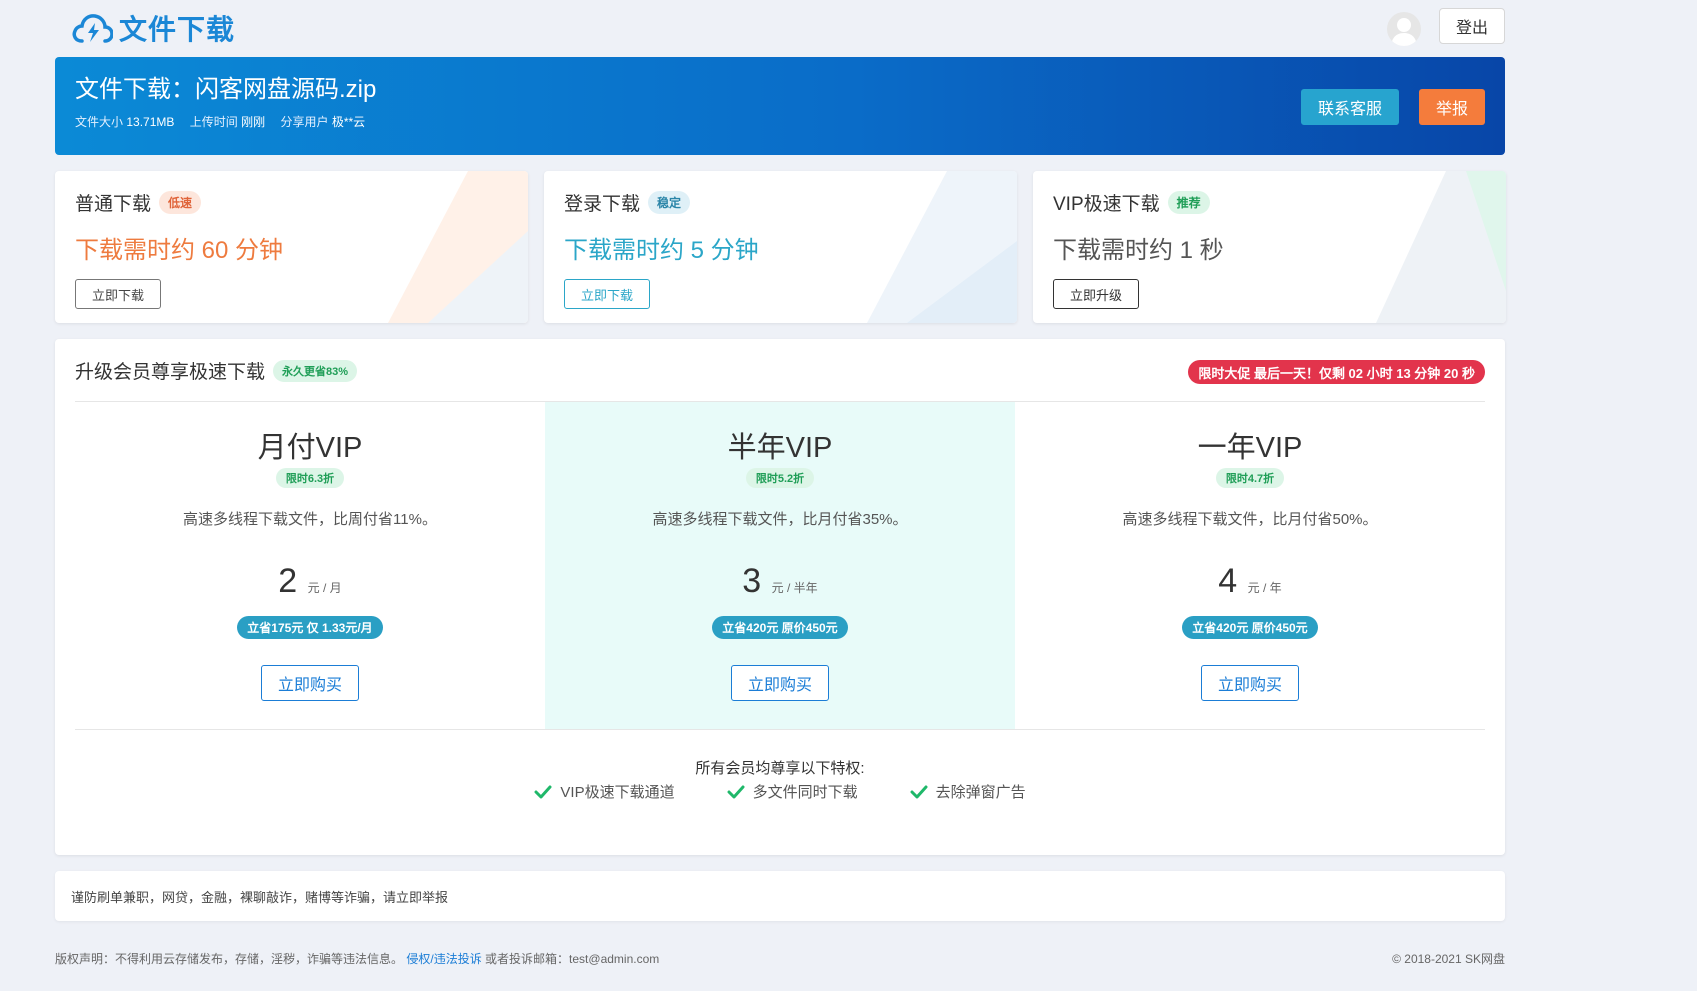 This screenshot has height=991, width=1697. Describe the element at coordinates (177, 29) in the screenshot. I see `logo-text: 文件下载` at that location.